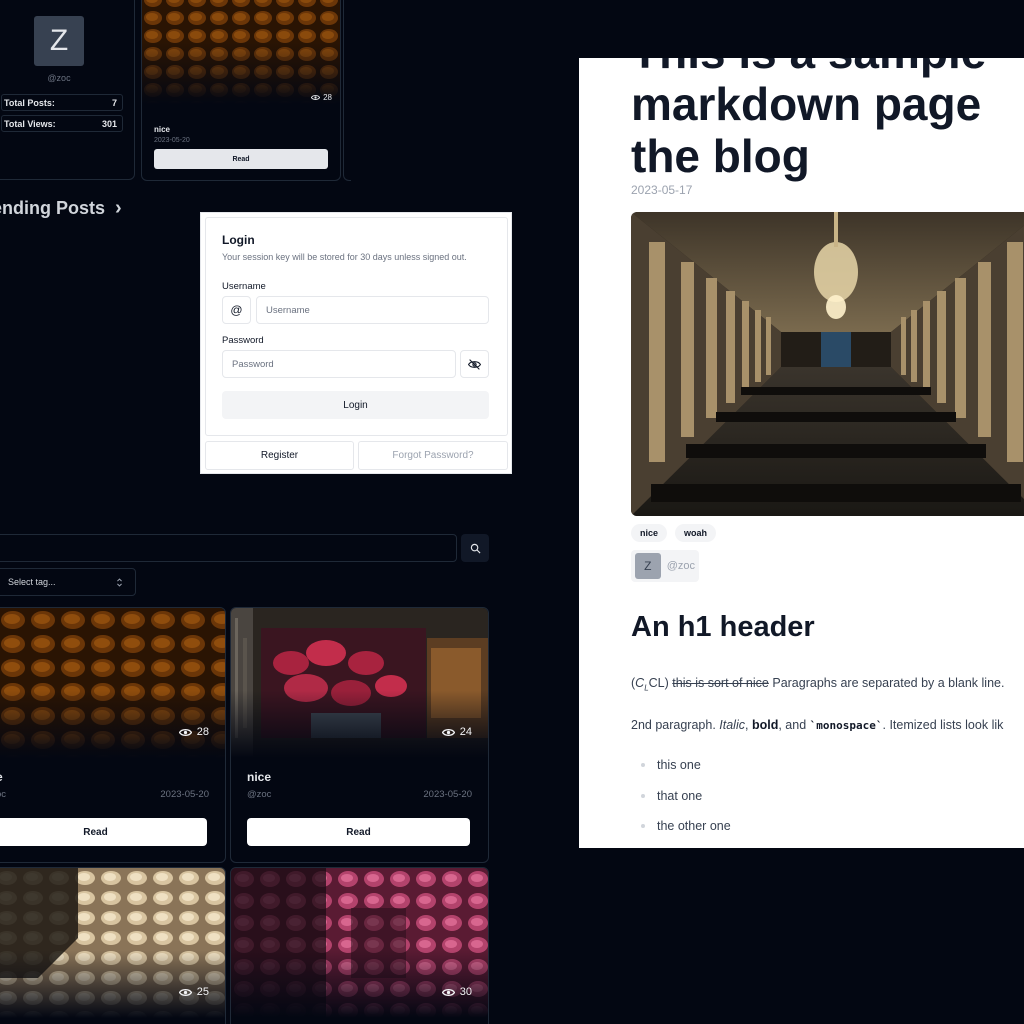  I want to click on stat-total-views: Total Views: 301, so click(62, 123).